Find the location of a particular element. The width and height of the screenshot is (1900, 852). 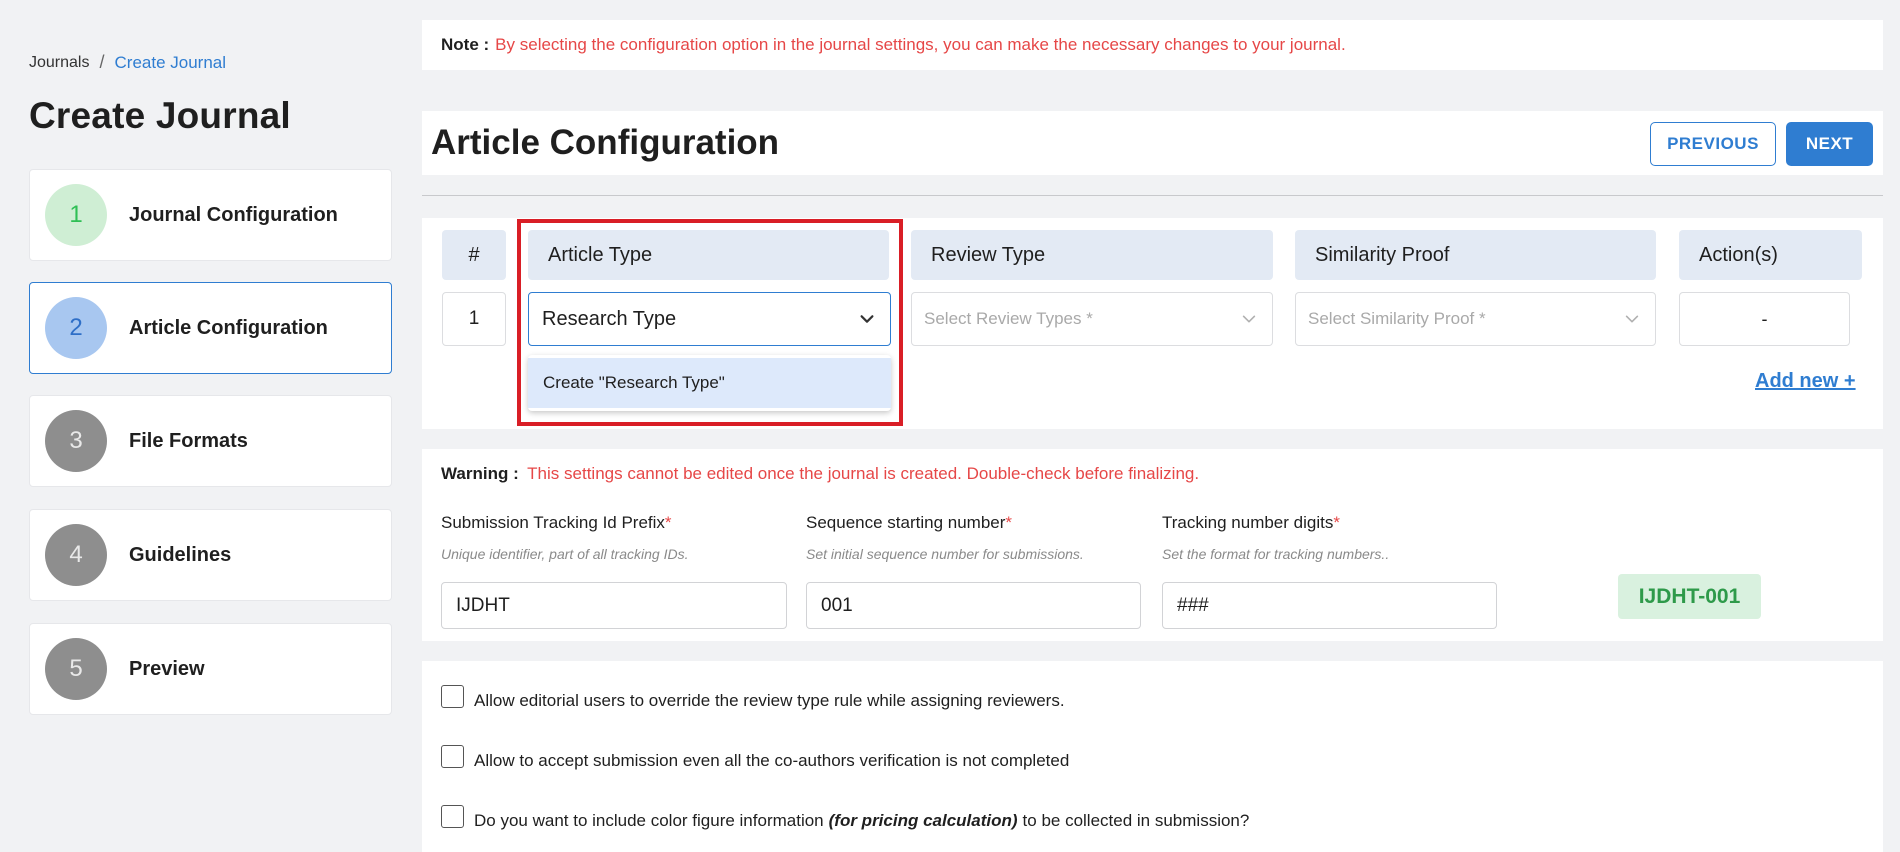

step-article-configuration: 2 Article Configuration is located at coordinates (210, 328).